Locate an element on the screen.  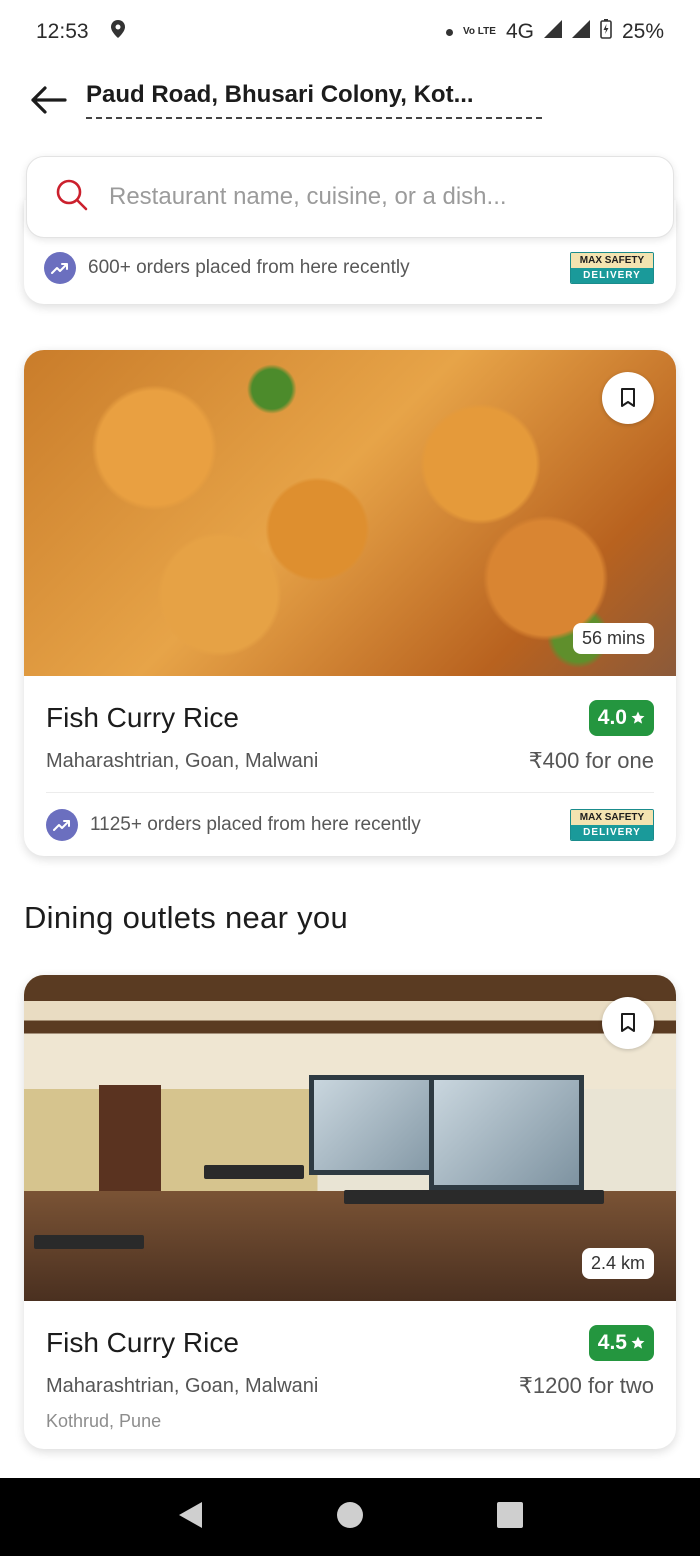
navigation-bar is located at coordinates (350, 1517).